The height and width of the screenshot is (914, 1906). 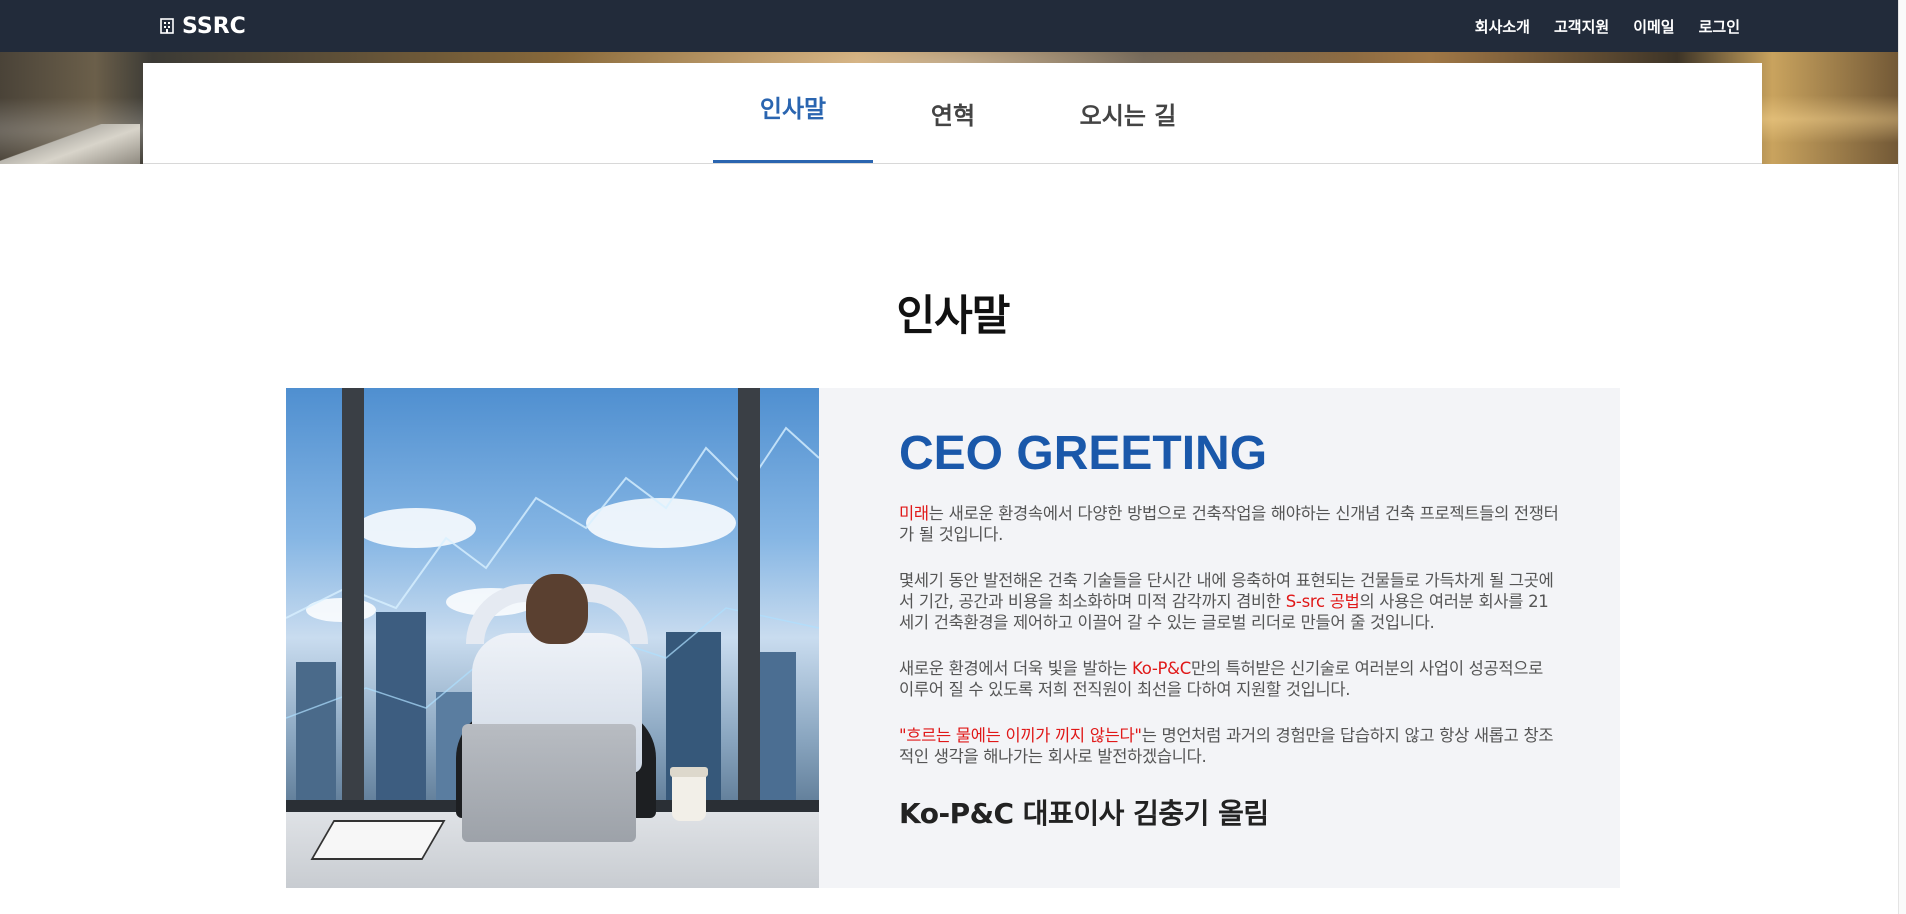 I want to click on nav-links: 회사소개 고객지원 이메일 로그인, so click(x=1607, y=26).